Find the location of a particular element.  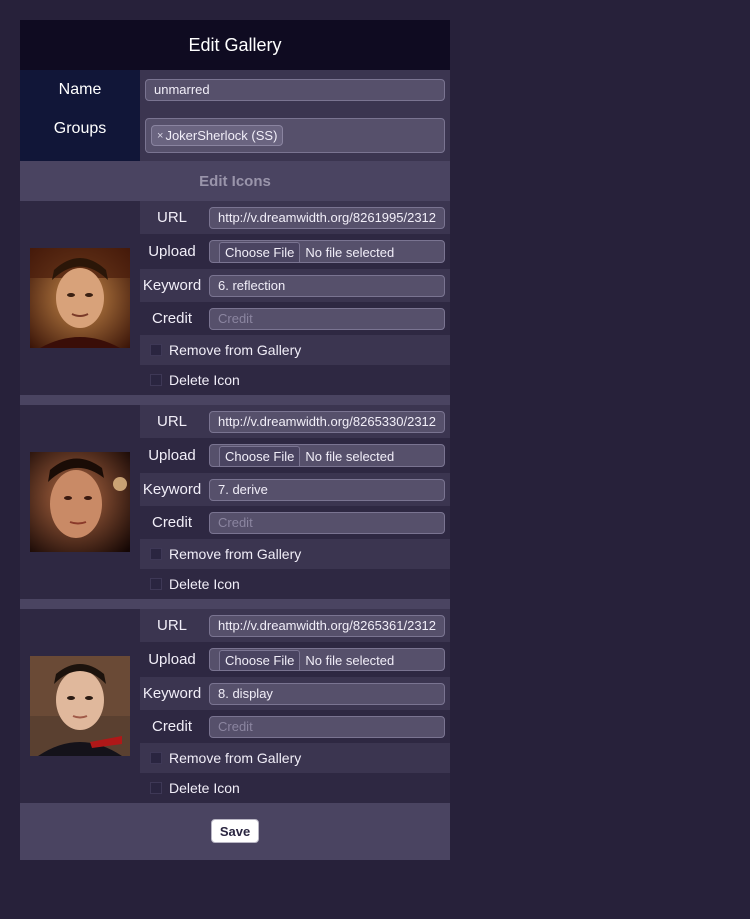

url-input: http://v.dreamwidth.org/8265330/2312 is located at coordinates (327, 421).